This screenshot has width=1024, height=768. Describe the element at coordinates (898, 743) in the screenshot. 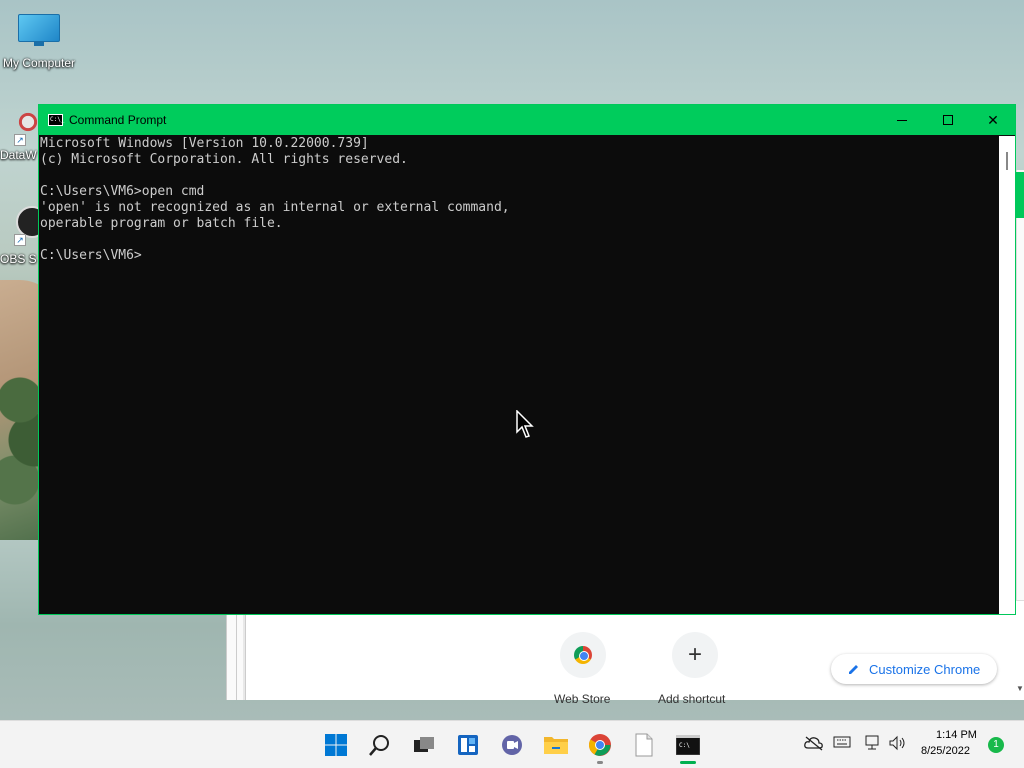

I see `volume-icon` at that location.